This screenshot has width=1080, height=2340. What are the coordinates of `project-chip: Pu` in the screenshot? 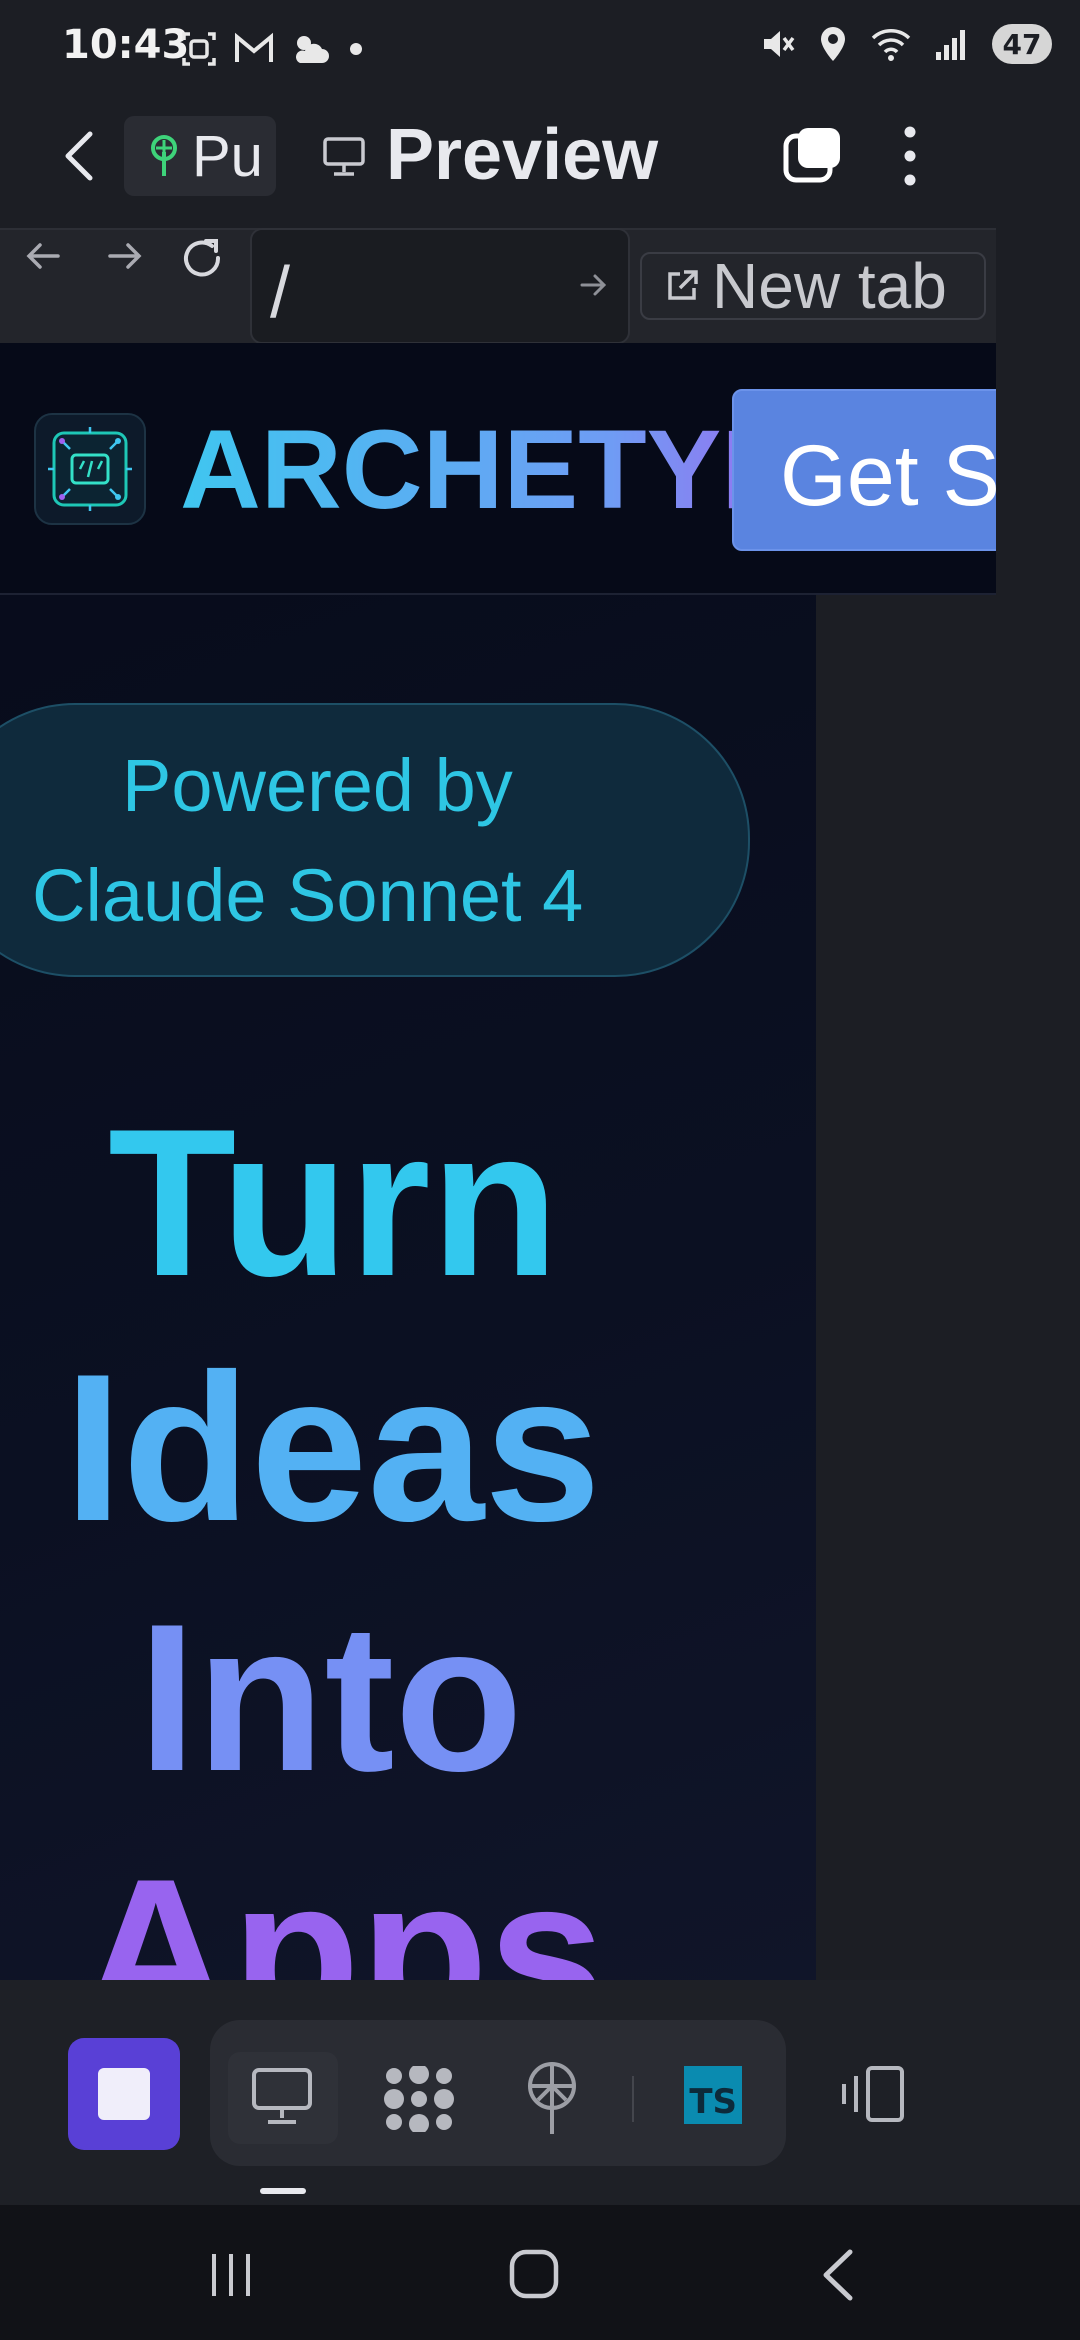 It's located at (200, 156).